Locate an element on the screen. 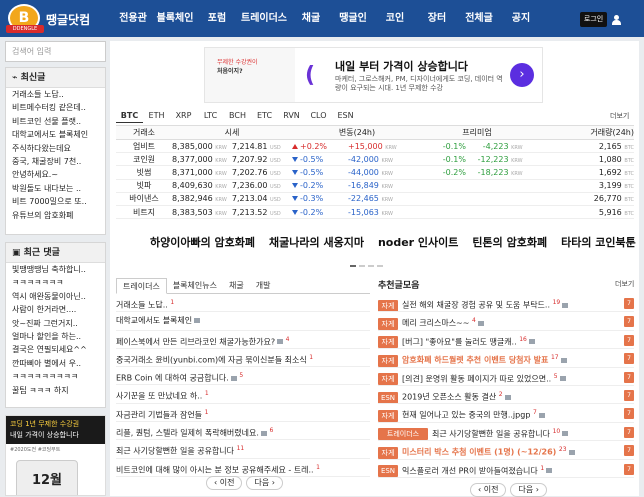 This screenshot has width=644, height=497. tab-bch: BCH is located at coordinates (237, 115).